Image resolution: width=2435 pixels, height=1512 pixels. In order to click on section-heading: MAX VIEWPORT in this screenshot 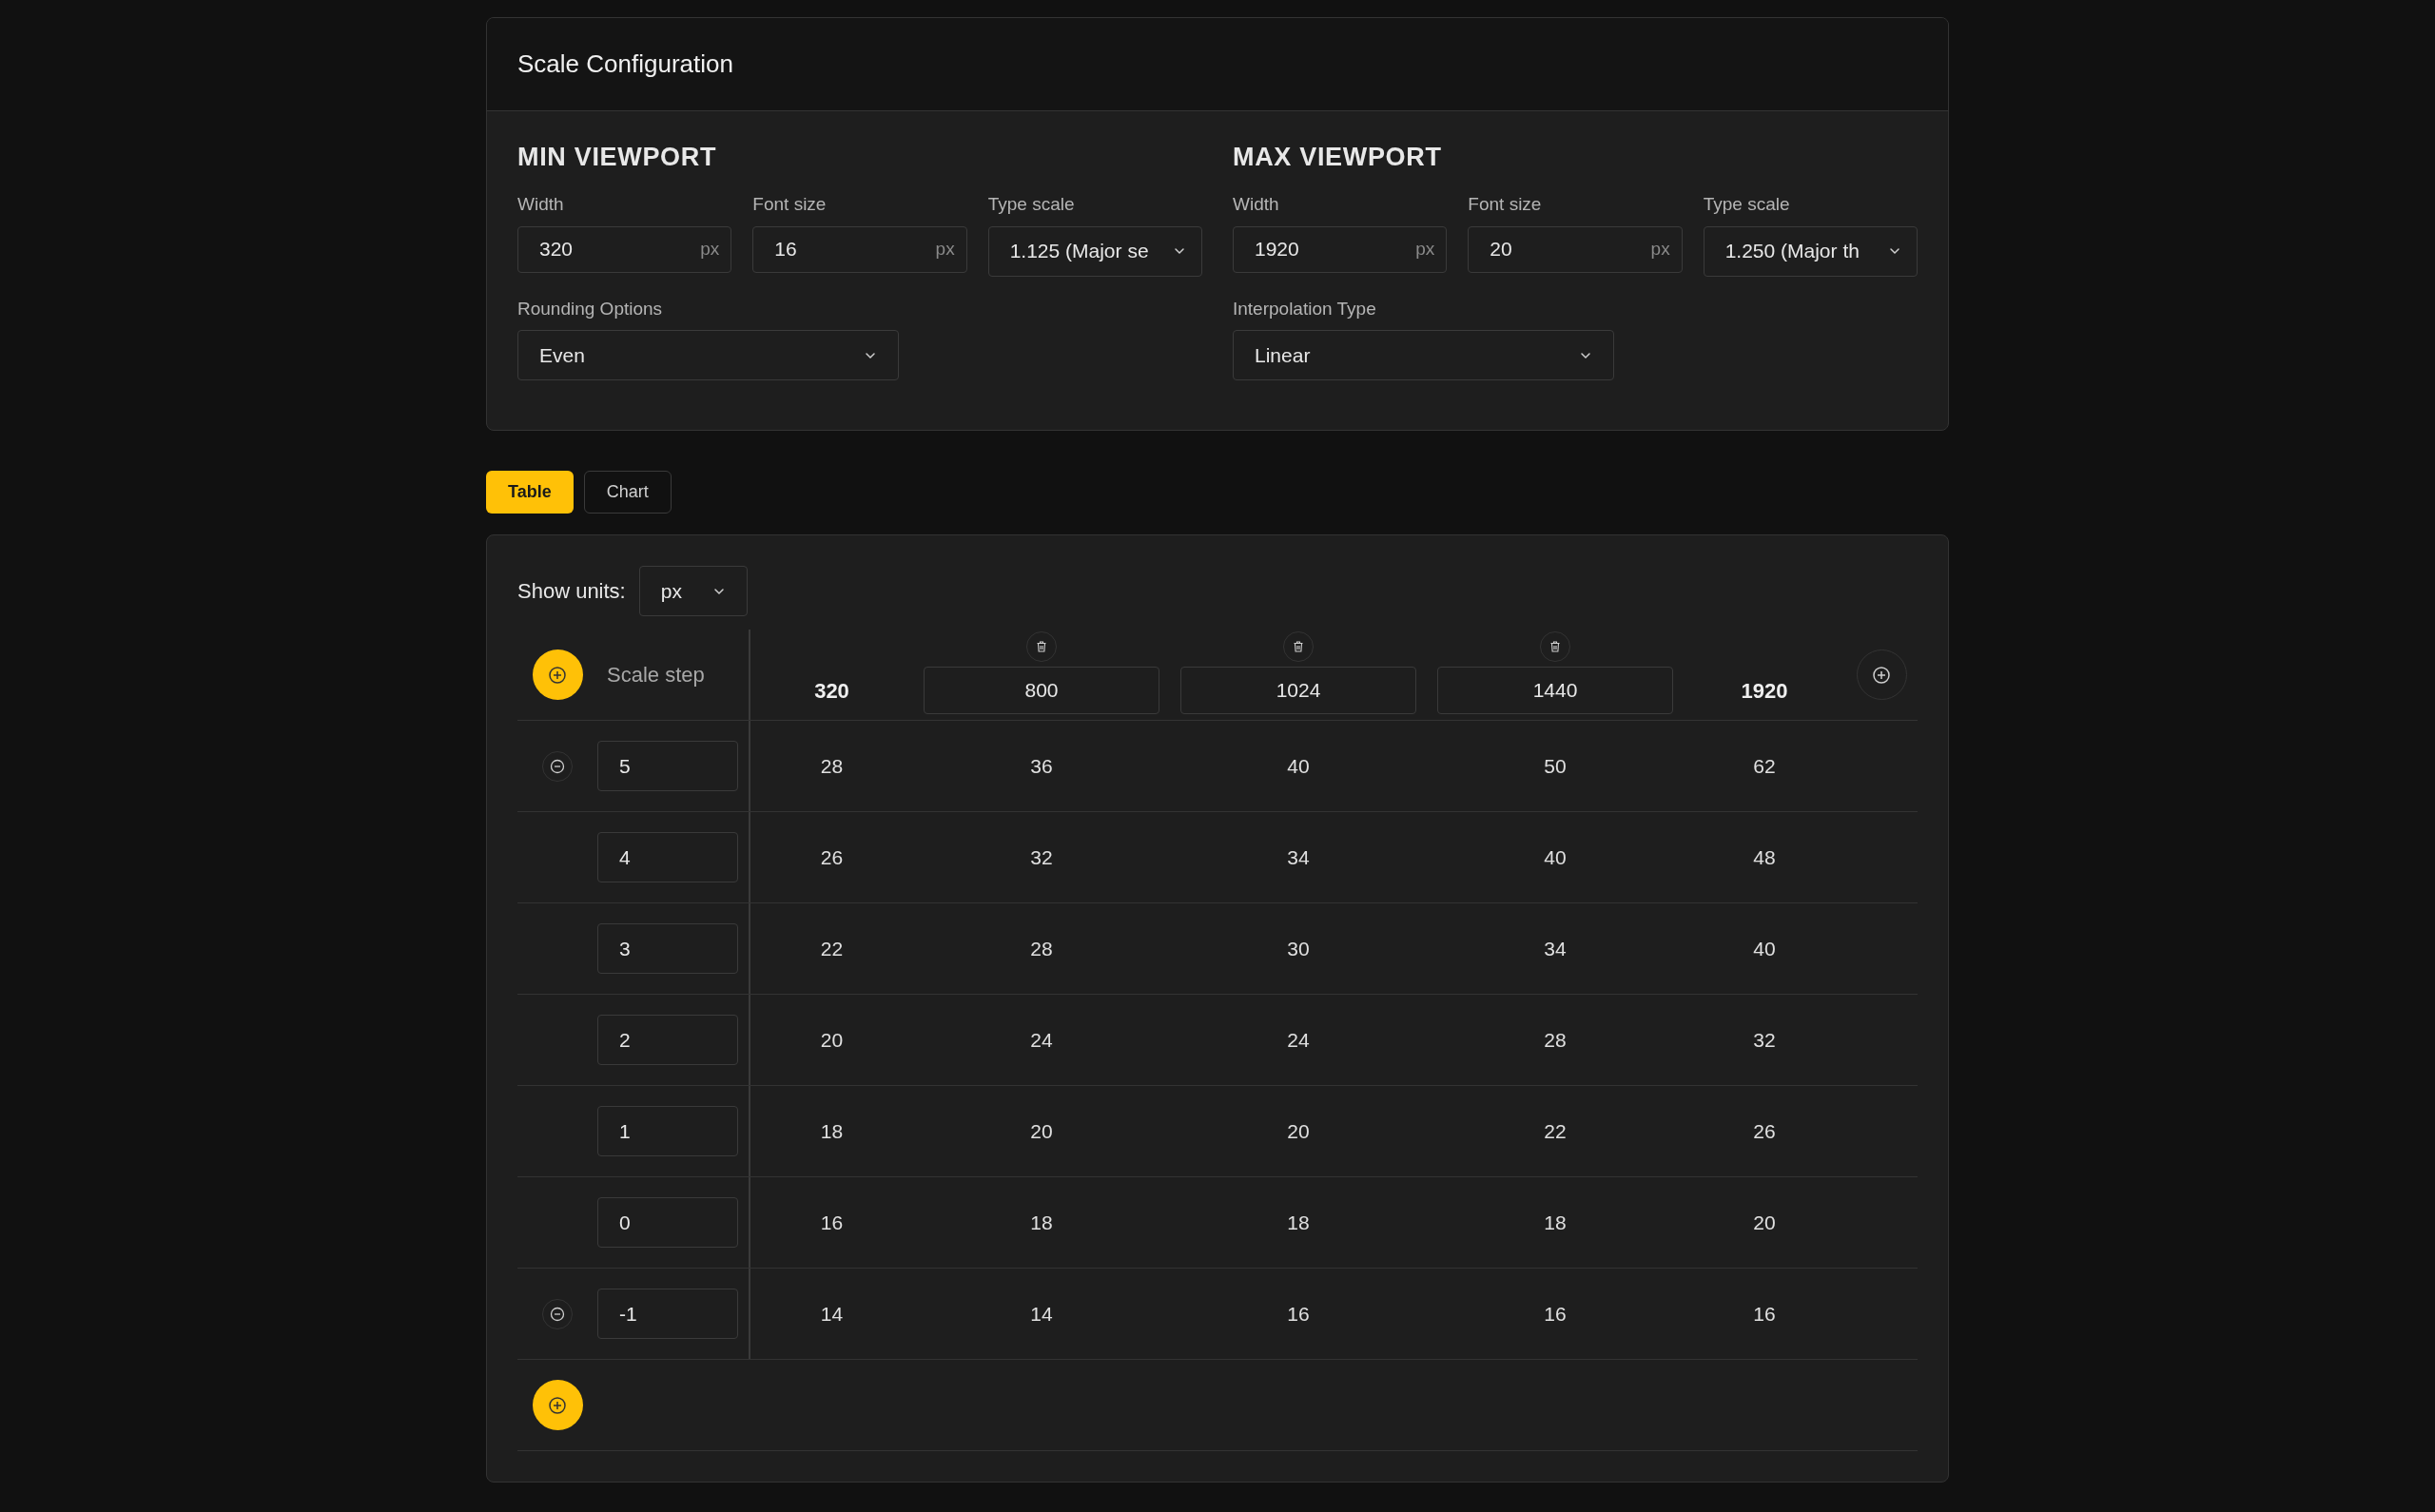, I will do `click(1338, 157)`.